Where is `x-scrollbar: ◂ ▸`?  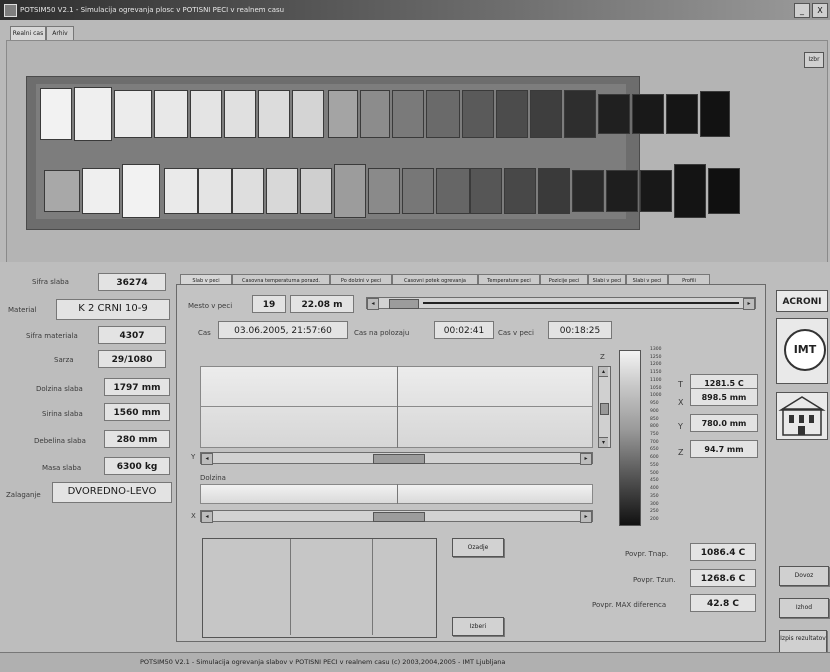 x-scrollbar: ◂ ▸ is located at coordinates (396, 516).